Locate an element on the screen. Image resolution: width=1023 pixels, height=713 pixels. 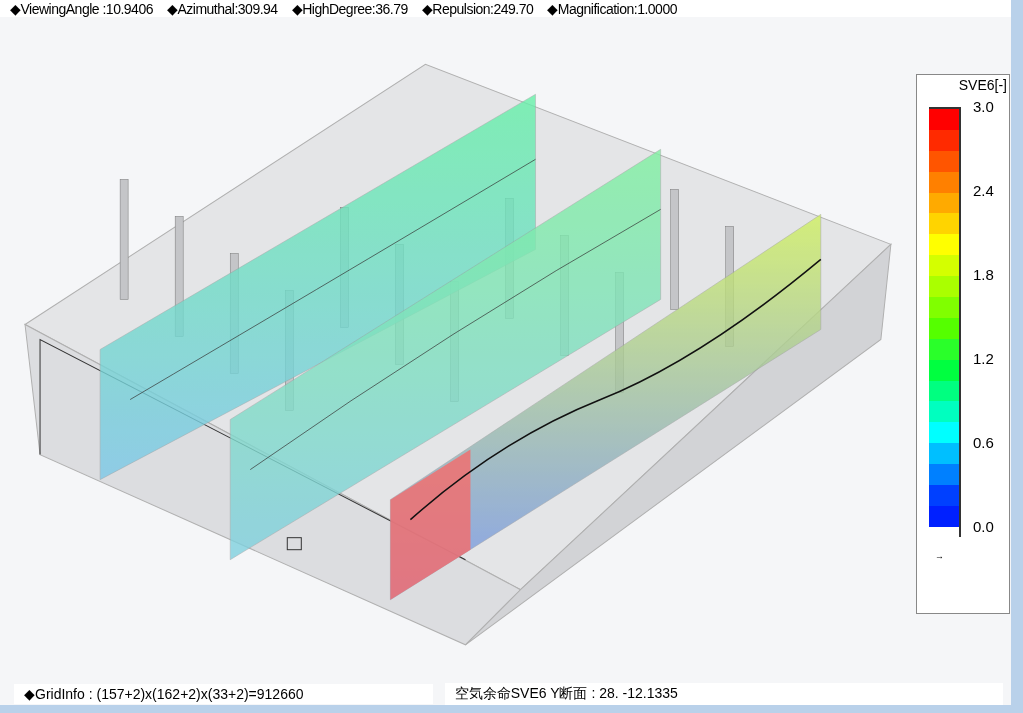
scale-tick-label: 0.0 is located at coordinates (983, 527).